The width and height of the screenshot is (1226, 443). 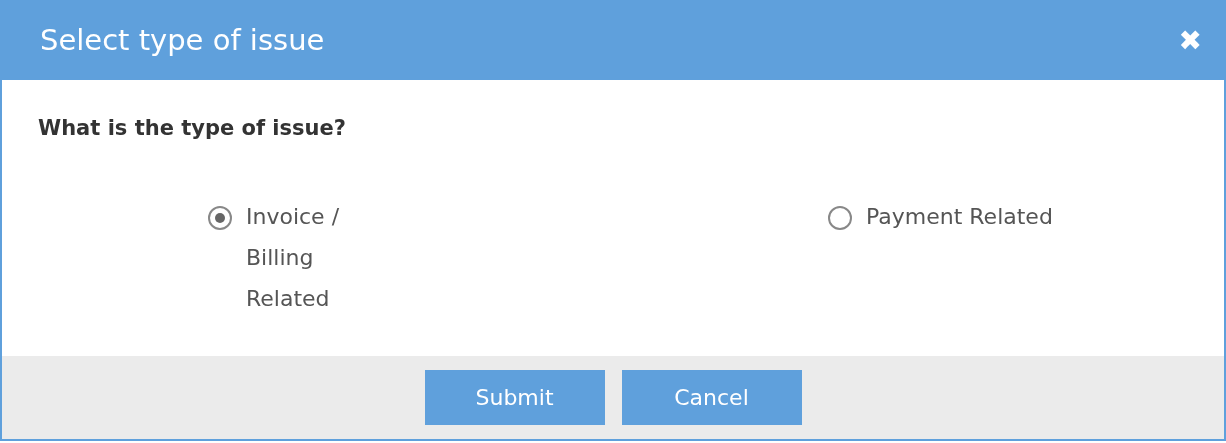 I want to click on close-button: ✖, so click(x=1190, y=40).